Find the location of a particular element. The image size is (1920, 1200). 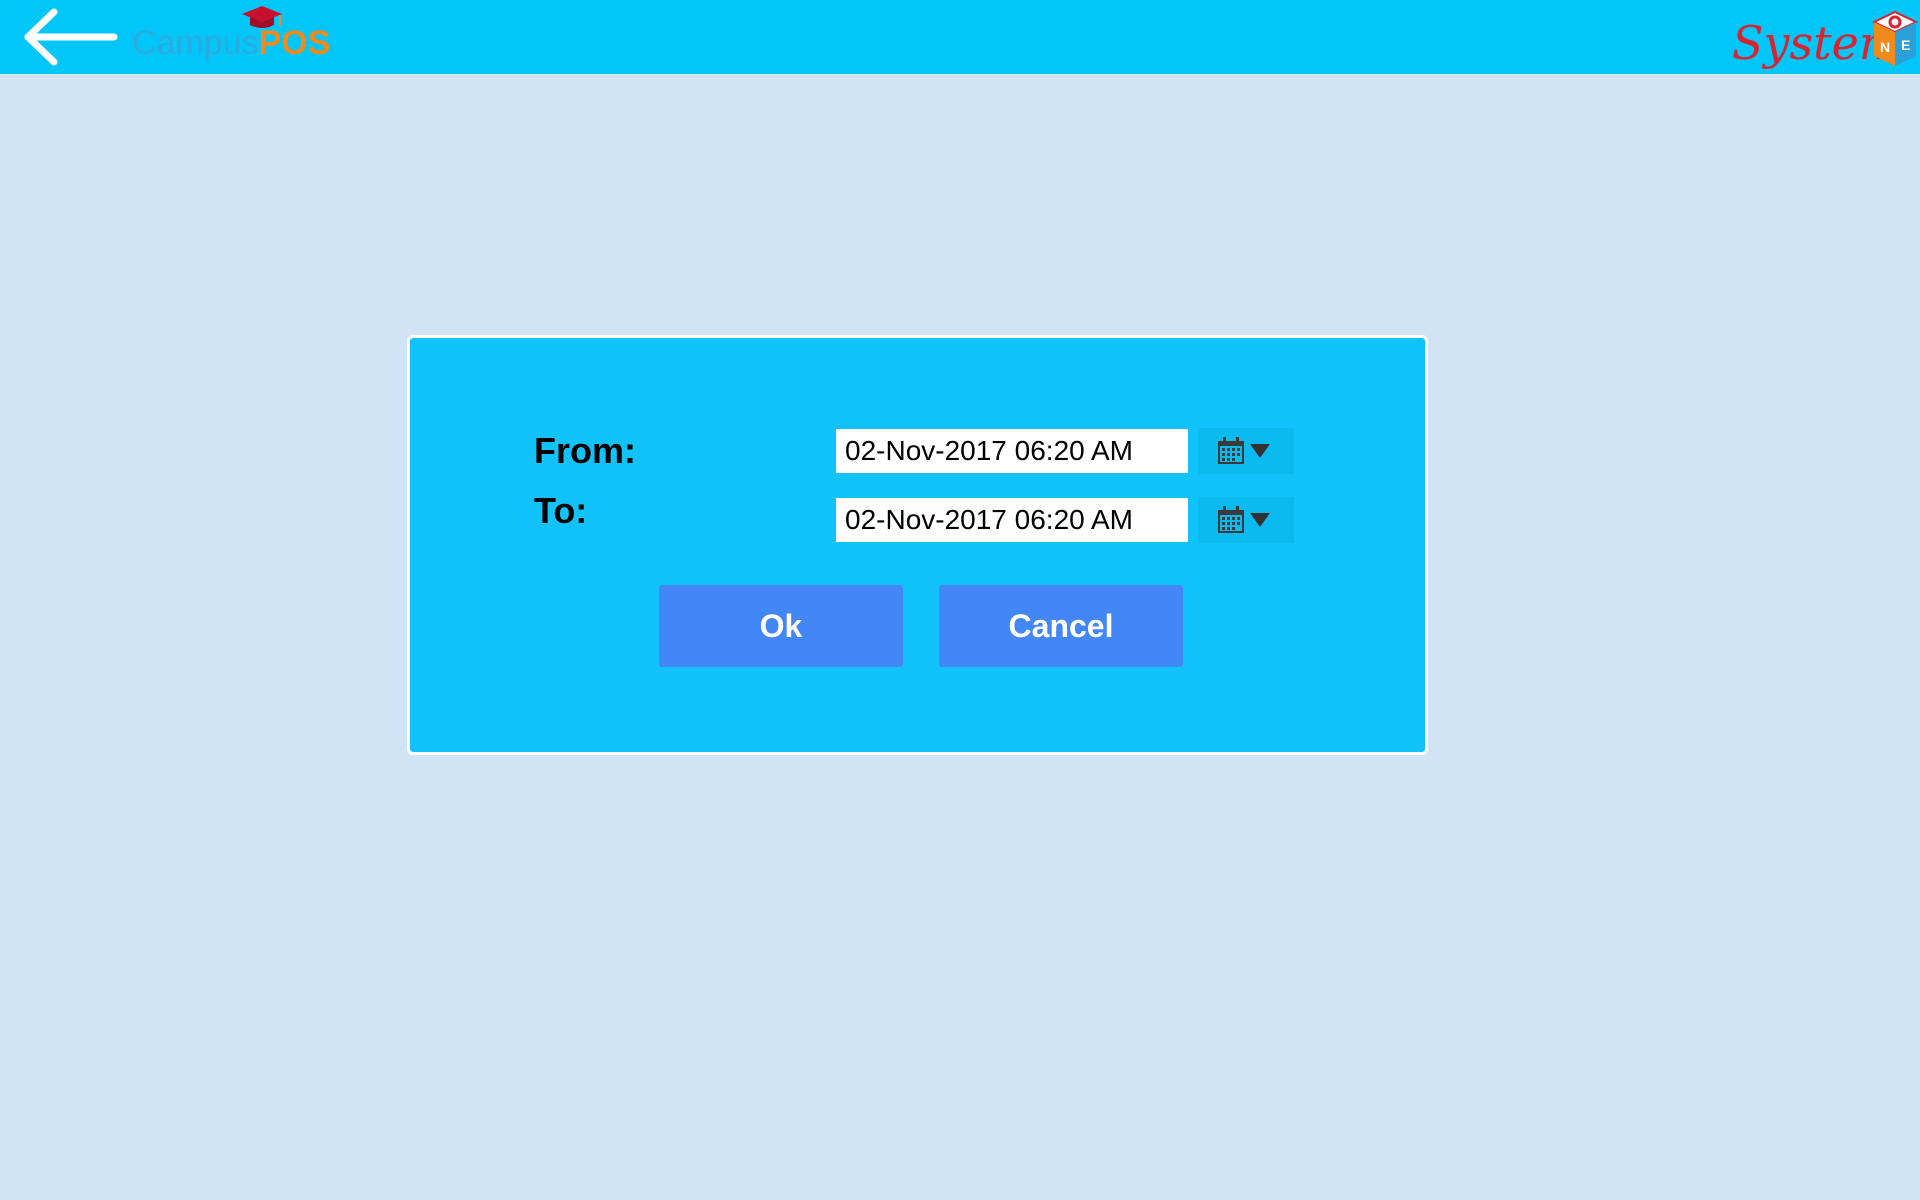

back-button is located at coordinates (70, 37).